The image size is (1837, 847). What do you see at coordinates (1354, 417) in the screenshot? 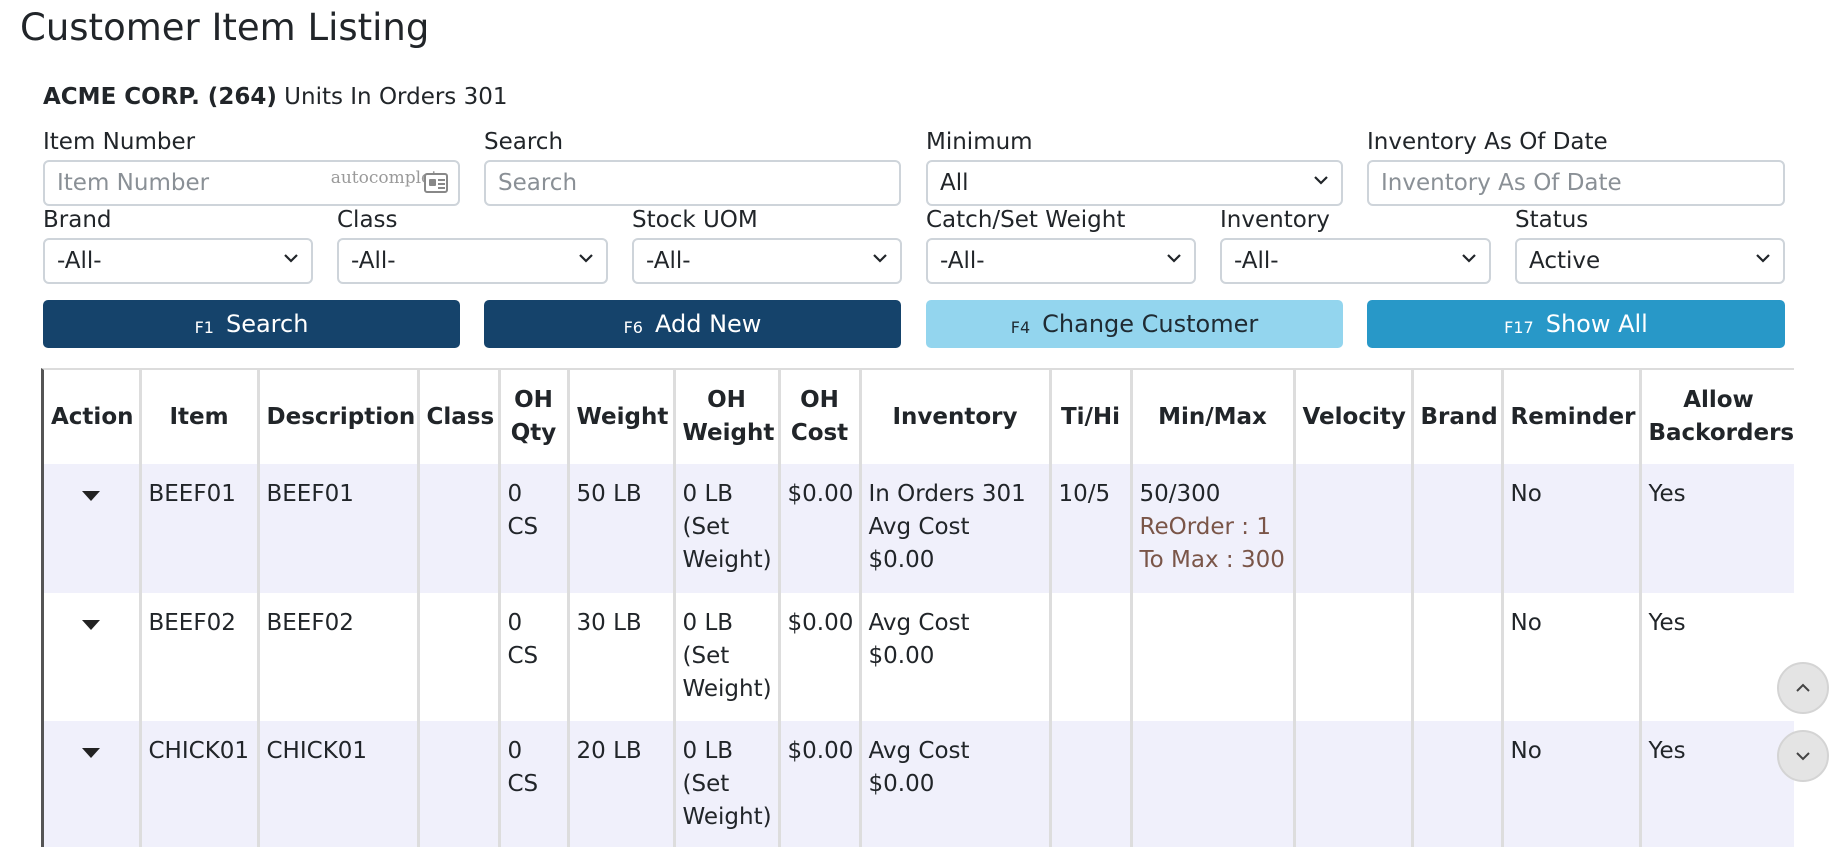
I see `header-velocity: Velocity` at bounding box center [1354, 417].